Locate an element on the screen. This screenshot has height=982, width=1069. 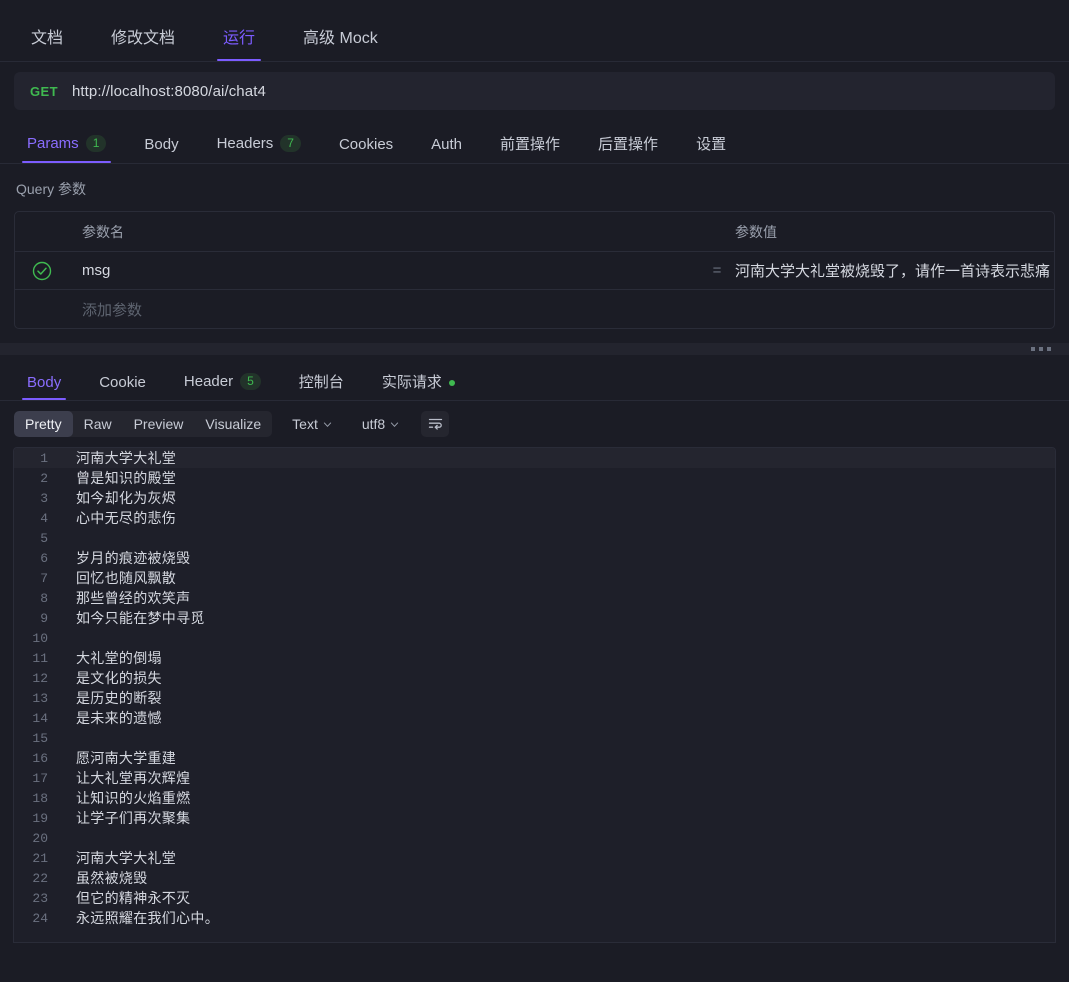
tab-params: Params 1 is located at coordinates (66, 149).